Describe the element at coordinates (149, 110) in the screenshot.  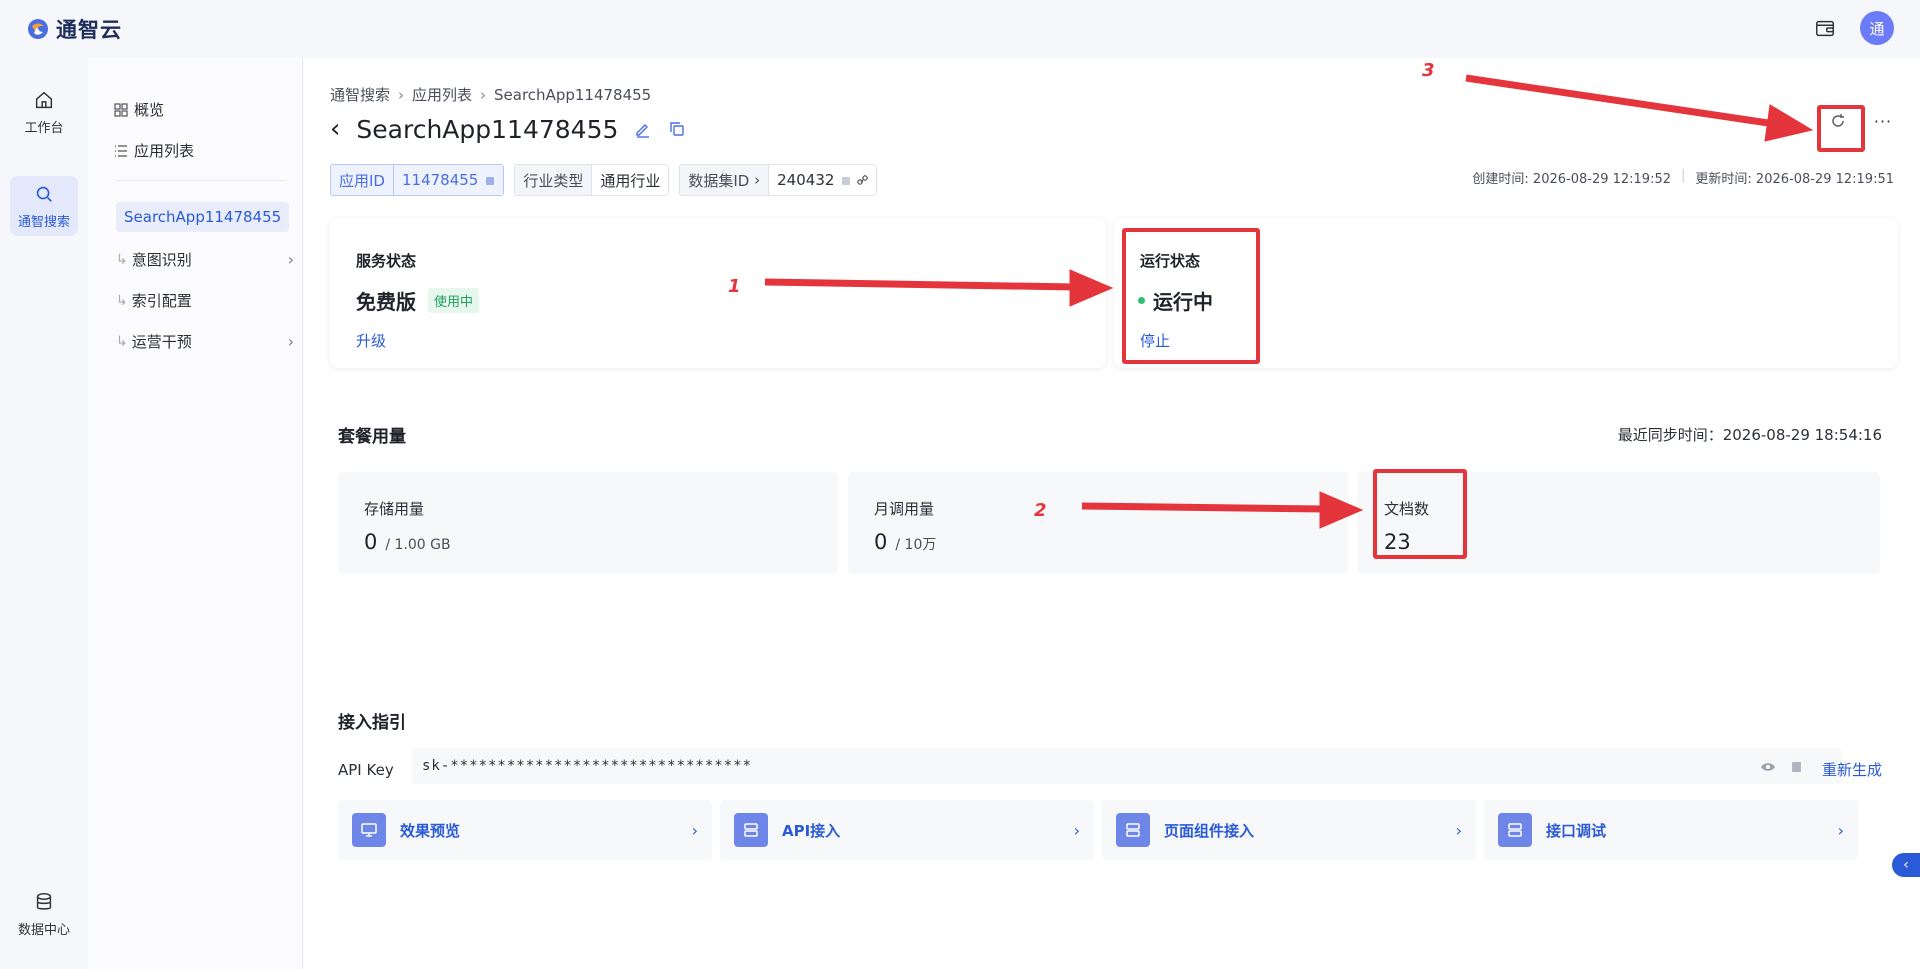
I see `sidebar-overview-label: 概览` at that location.